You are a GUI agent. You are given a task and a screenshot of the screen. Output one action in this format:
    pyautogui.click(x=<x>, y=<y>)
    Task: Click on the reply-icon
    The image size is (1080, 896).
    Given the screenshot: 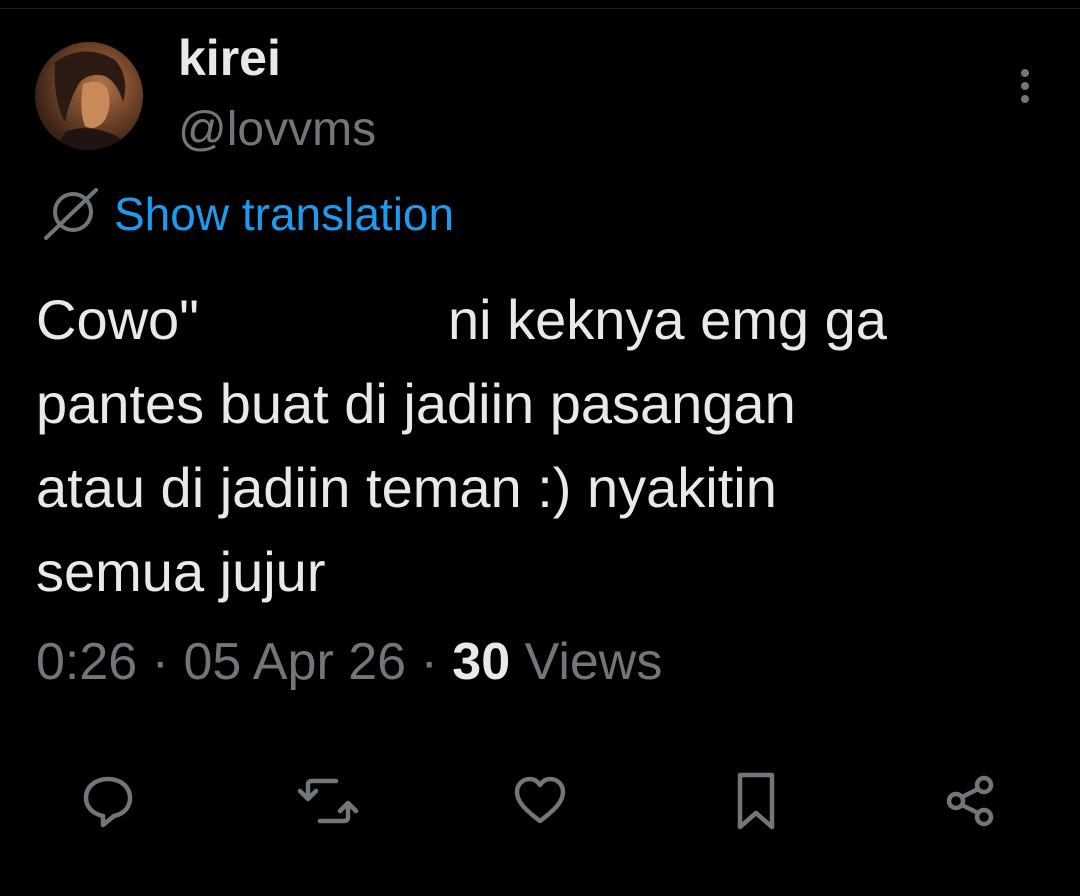 What is the action you would take?
    pyautogui.click(x=108, y=802)
    